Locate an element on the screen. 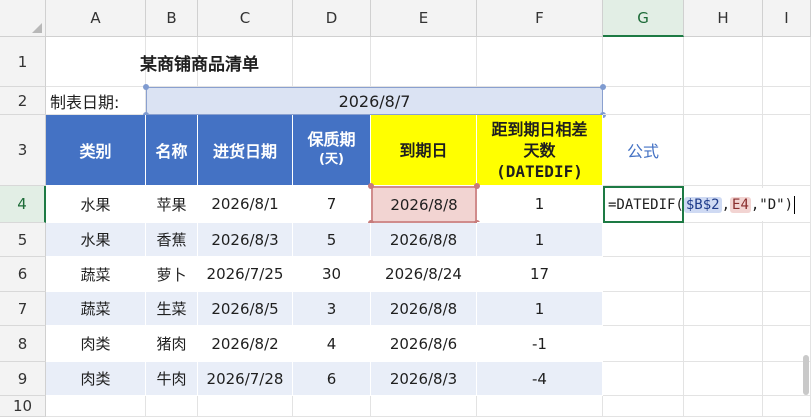 Image resolution: width=811 pixels, height=417 pixels. table-cell-purchase-date: 2026/7/28 is located at coordinates (245, 379).